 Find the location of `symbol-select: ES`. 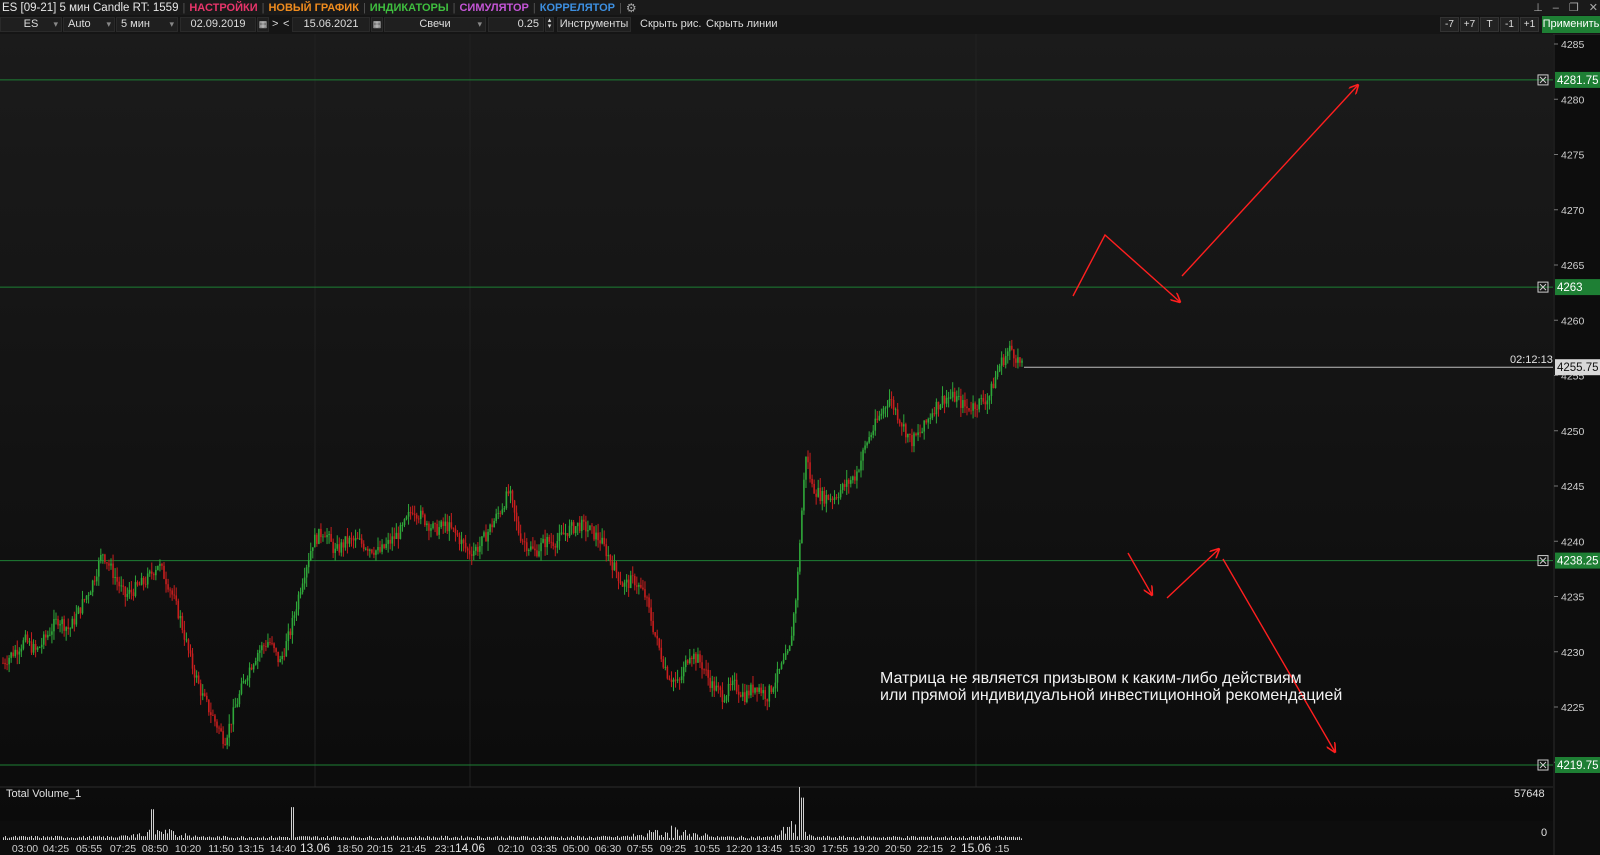

symbol-select: ES is located at coordinates (31, 24).